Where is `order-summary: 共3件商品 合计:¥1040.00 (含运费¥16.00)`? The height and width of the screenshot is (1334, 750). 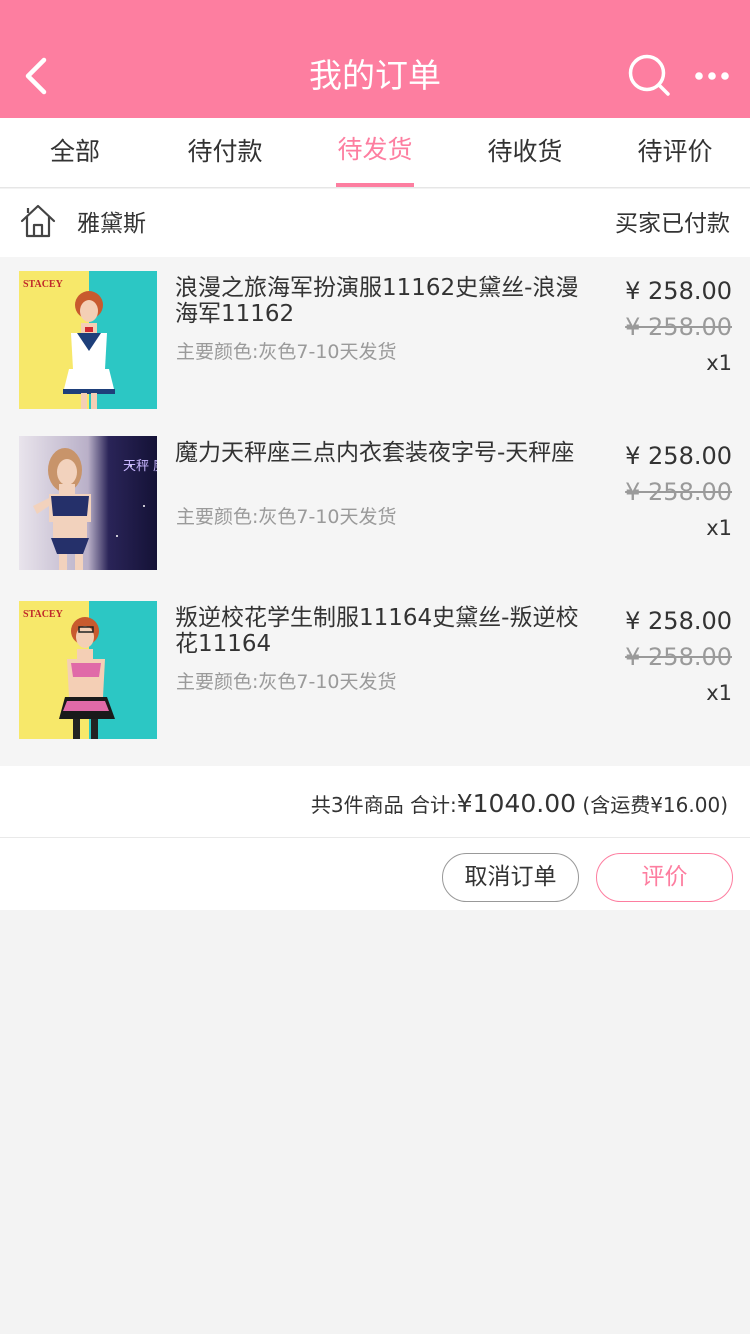 order-summary: 共3件商品 合计:¥1040.00 (含运费¥16.00) is located at coordinates (375, 802).